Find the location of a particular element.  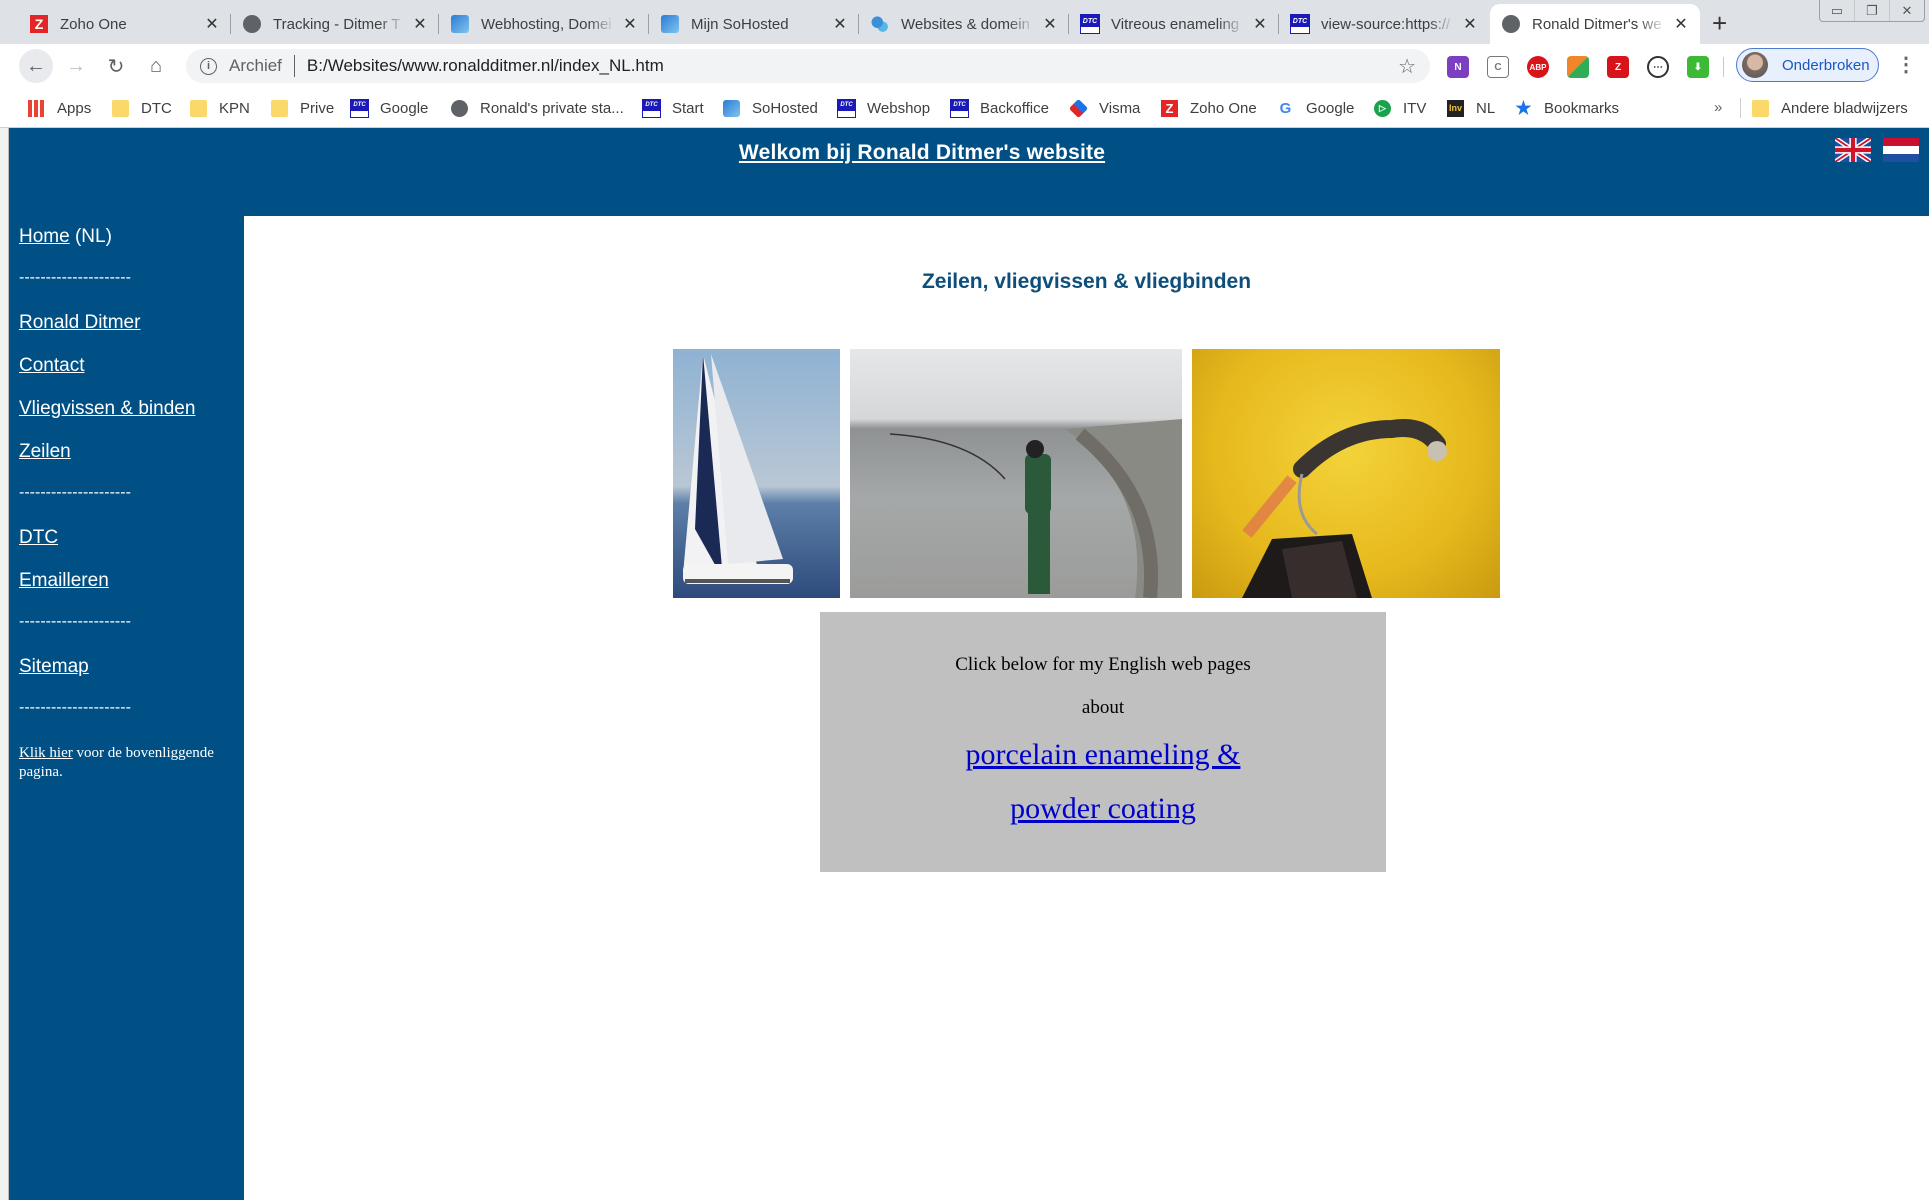

bookmark-label: Start is located at coordinates (688, 108).